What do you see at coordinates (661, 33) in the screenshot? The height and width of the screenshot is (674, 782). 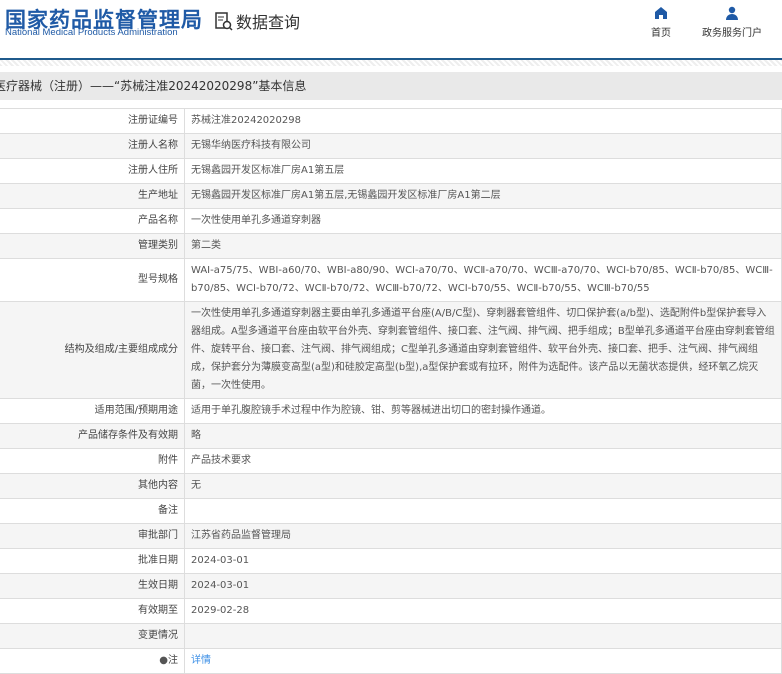 I see `nav-home-label: 首页` at bounding box center [661, 33].